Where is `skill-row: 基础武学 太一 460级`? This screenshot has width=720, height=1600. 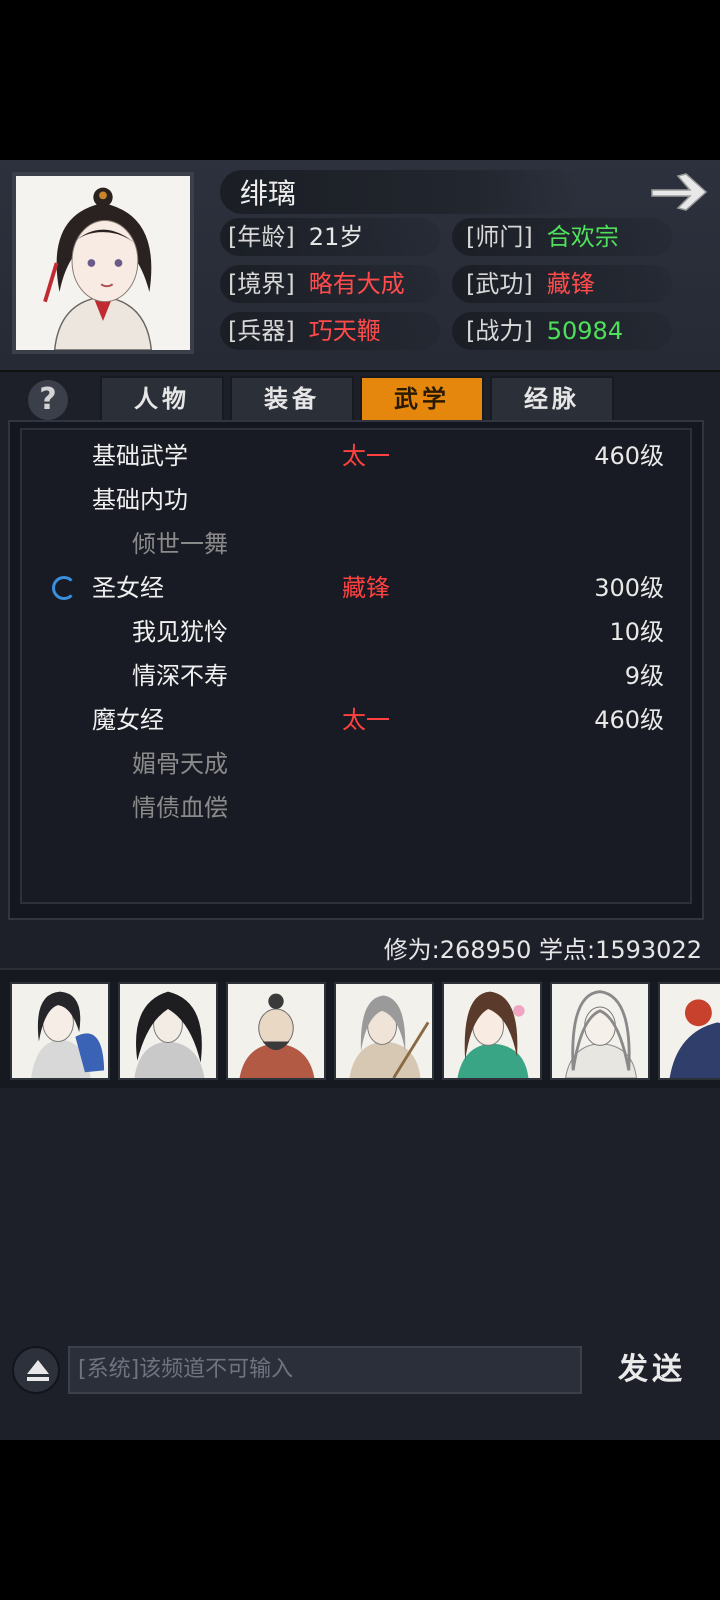
skill-row: 基础武学 太一 460级 is located at coordinates (356, 456).